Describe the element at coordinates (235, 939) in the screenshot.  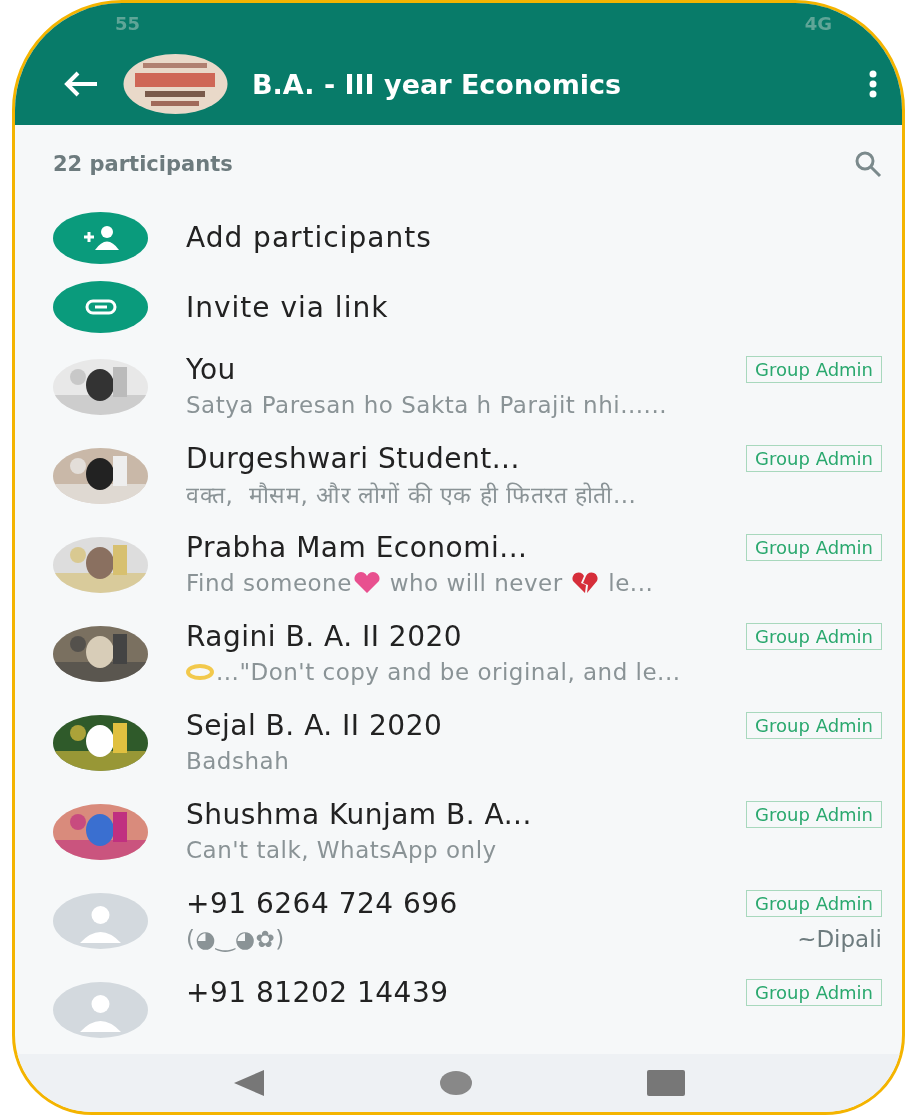
I see `member-status: (◕‿◕✿)` at that location.